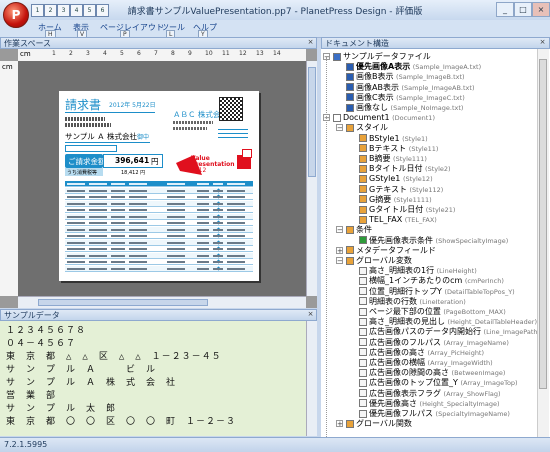 The width and height of the screenshot is (550, 452). Describe the element at coordinates (417, 179) in the screenshot. I see `tree-node-identifier: (Style12)` at that location.